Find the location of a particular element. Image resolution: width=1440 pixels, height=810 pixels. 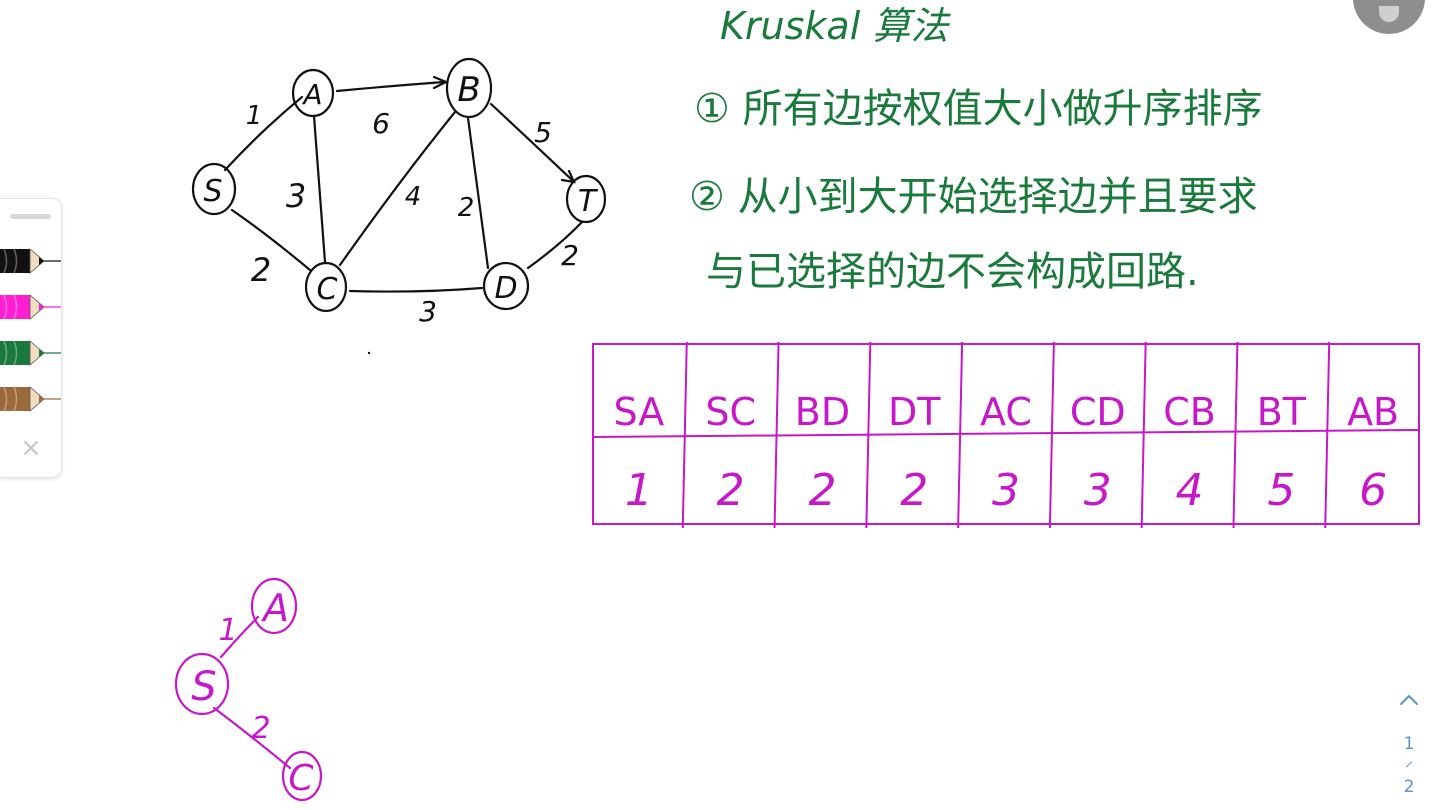

table-header-row: SA SC BD DT AC CD CB BT AB is located at coordinates (1006, 412).